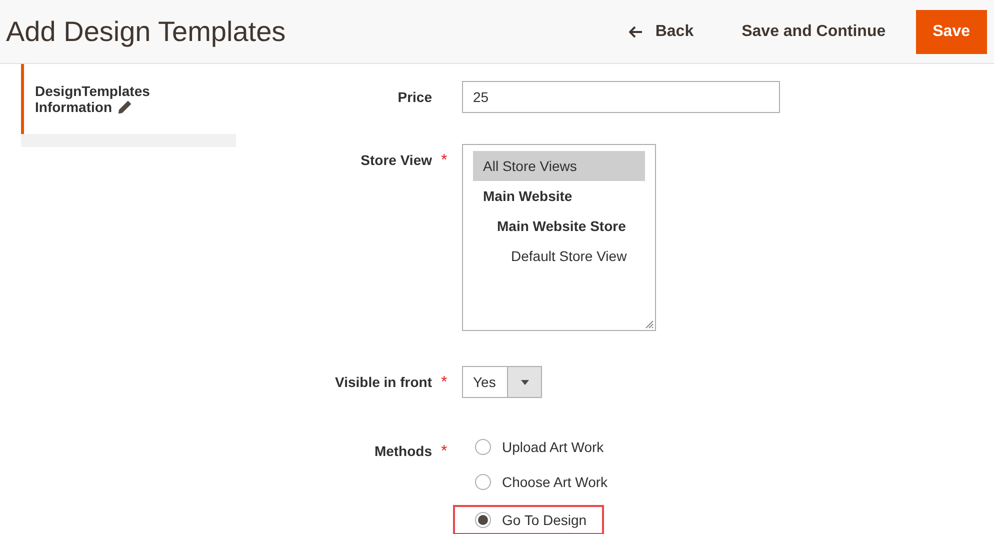  Describe the element at coordinates (396, 159) in the screenshot. I see `field-label: Store View` at that location.